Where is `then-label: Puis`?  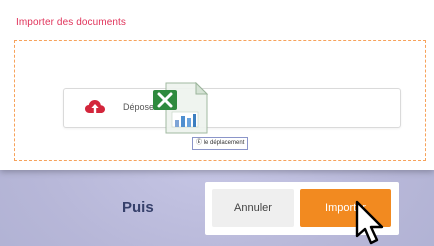
then-label: Puis is located at coordinates (138, 207).